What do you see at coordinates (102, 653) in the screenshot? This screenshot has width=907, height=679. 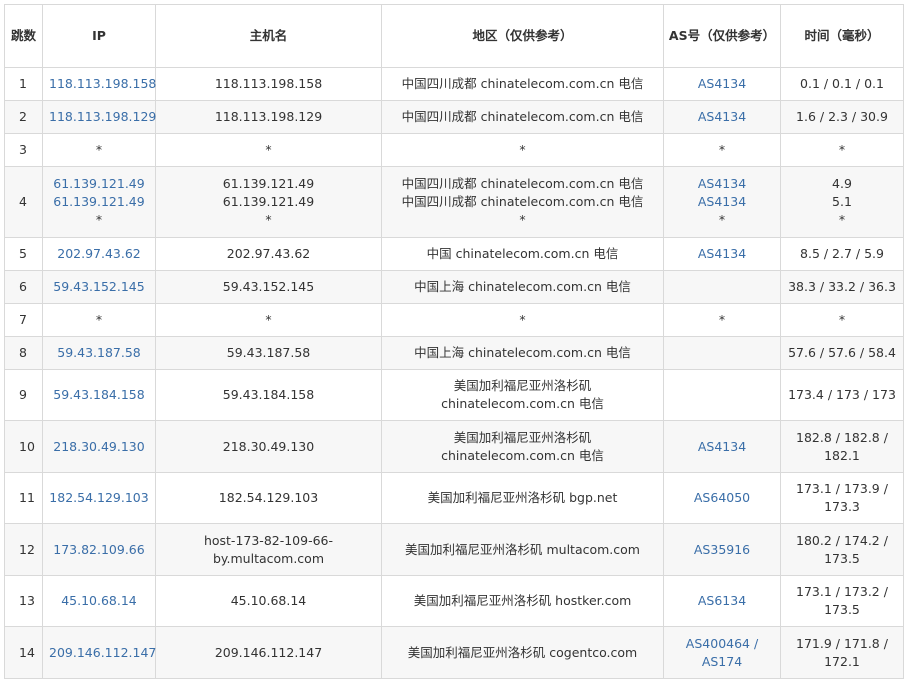 I see `ip-link: 209.146.112.147` at bounding box center [102, 653].